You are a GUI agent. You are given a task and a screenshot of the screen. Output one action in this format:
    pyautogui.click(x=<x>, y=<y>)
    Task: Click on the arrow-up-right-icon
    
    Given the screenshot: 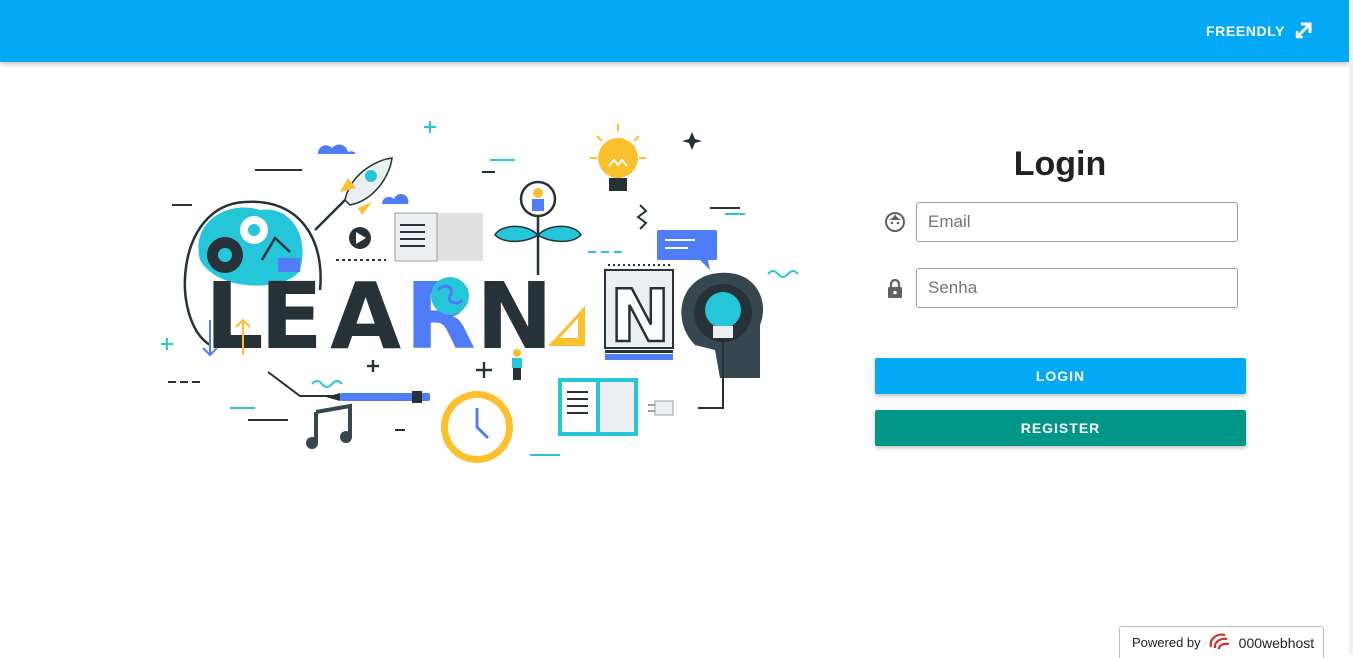 What is the action you would take?
    pyautogui.click(x=1304, y=31)
    